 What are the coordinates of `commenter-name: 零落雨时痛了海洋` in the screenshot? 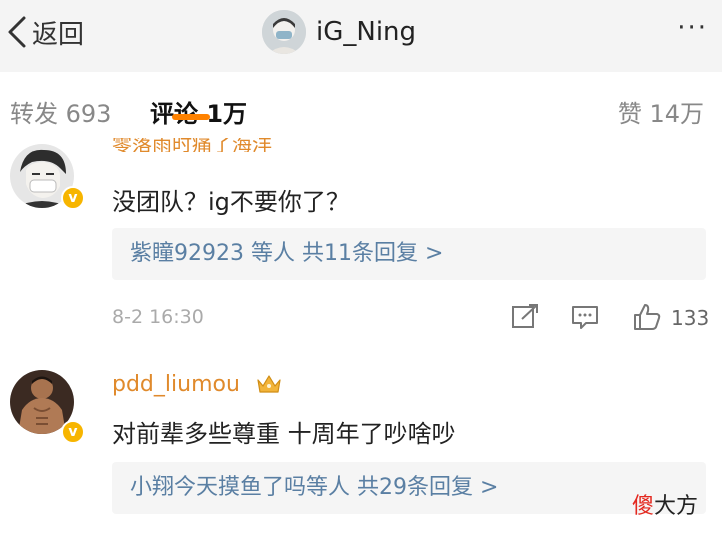 It's located at (242, 145).